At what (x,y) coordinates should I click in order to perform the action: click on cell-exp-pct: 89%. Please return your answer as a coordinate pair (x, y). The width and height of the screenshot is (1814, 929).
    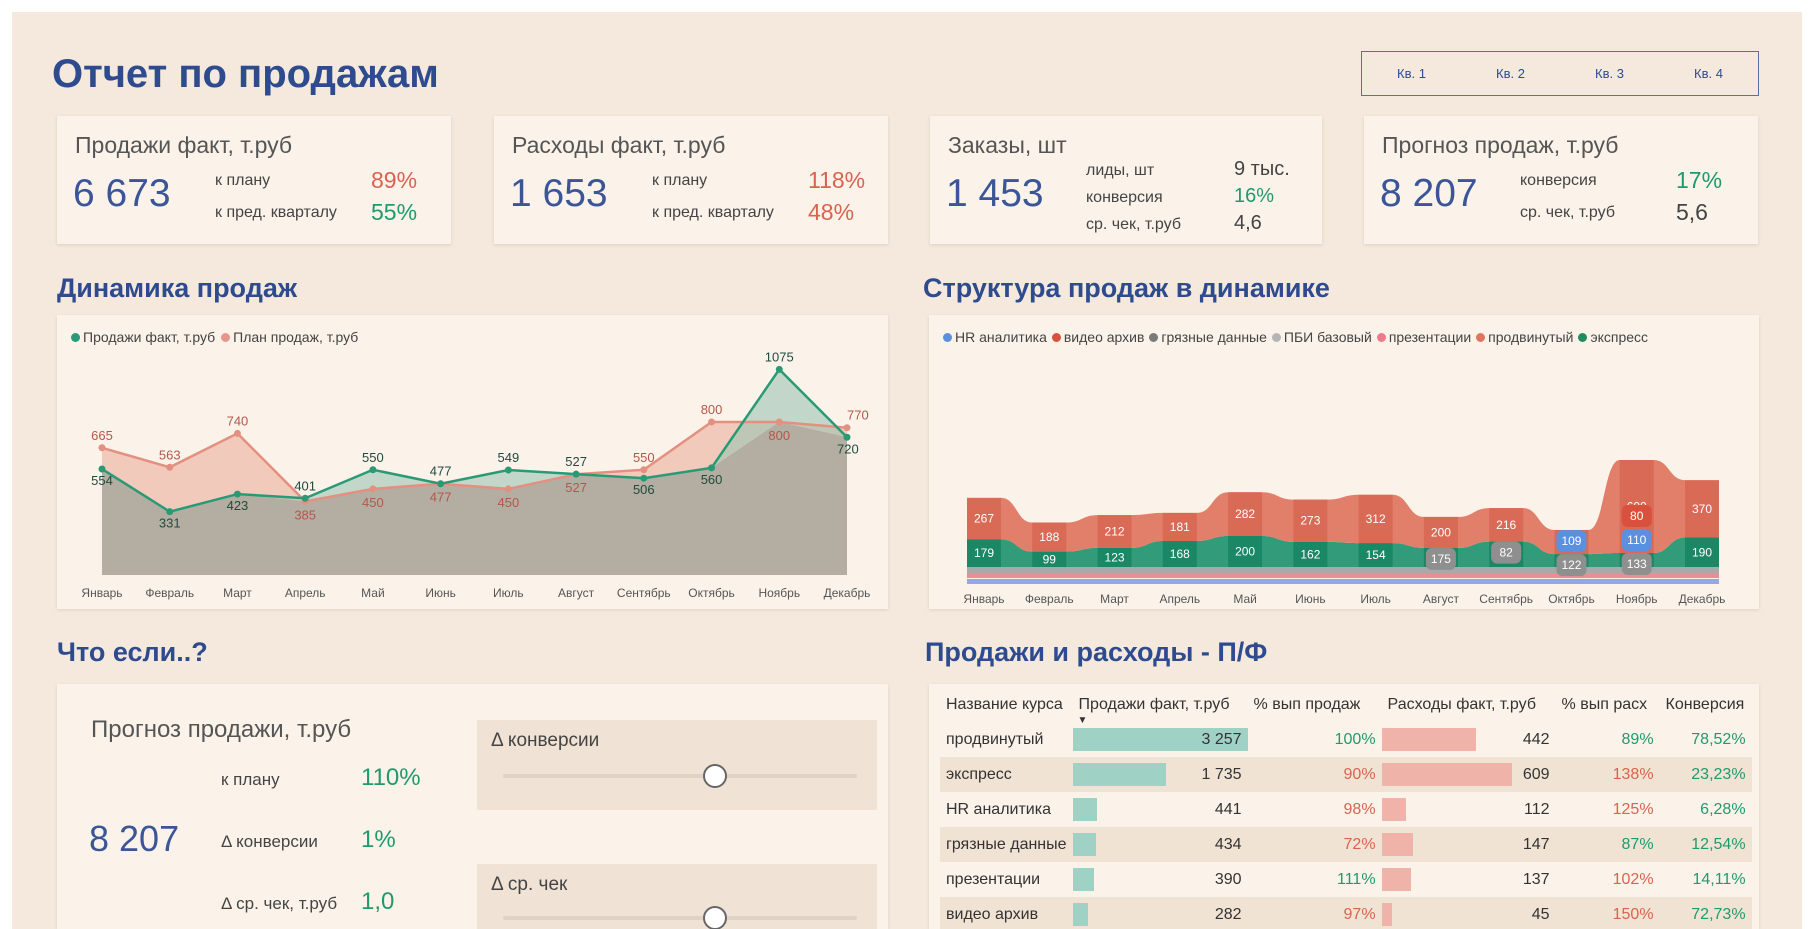
    Looking at the image, I should click on (1637, 739).